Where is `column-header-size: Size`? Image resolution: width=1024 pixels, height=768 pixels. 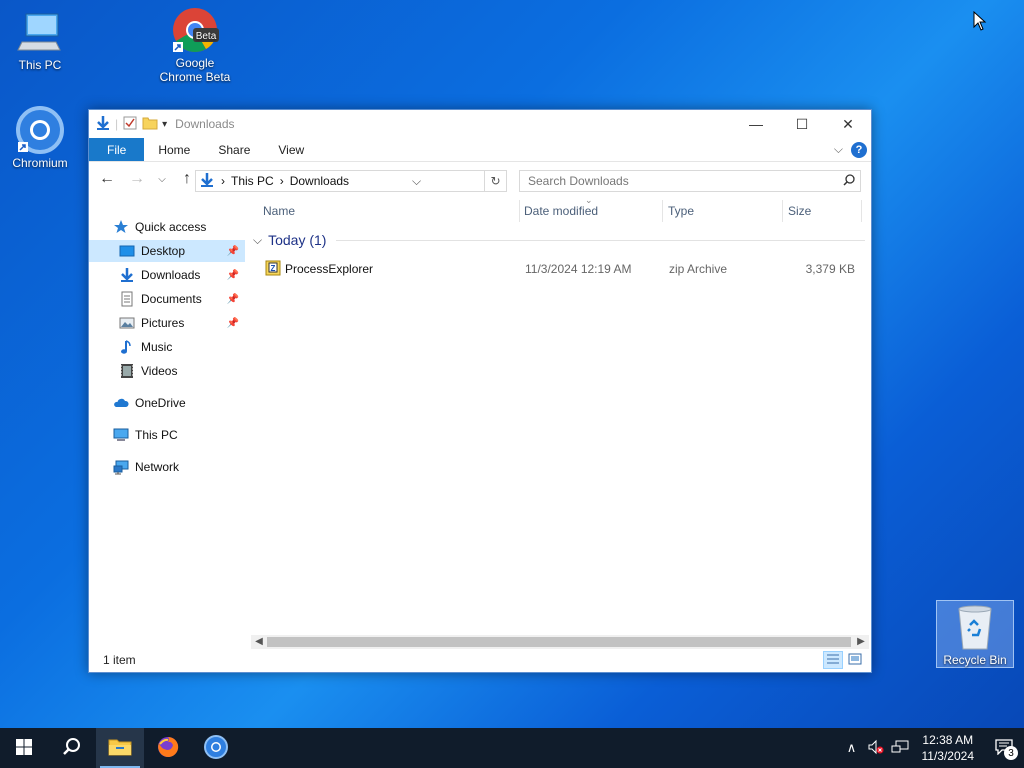
column-header-size: Size is located at coordinates (823, 211).